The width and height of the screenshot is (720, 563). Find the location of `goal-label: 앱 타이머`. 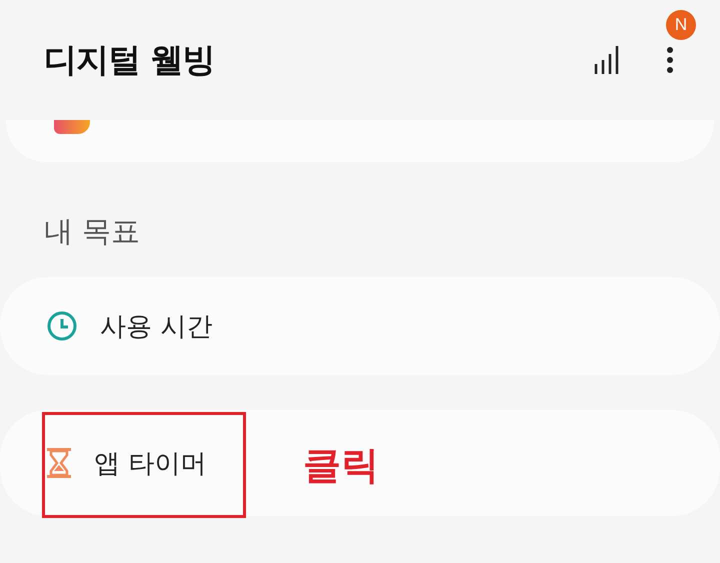

goal-label: 앱 타이머 is located at coordinates (150, 464).